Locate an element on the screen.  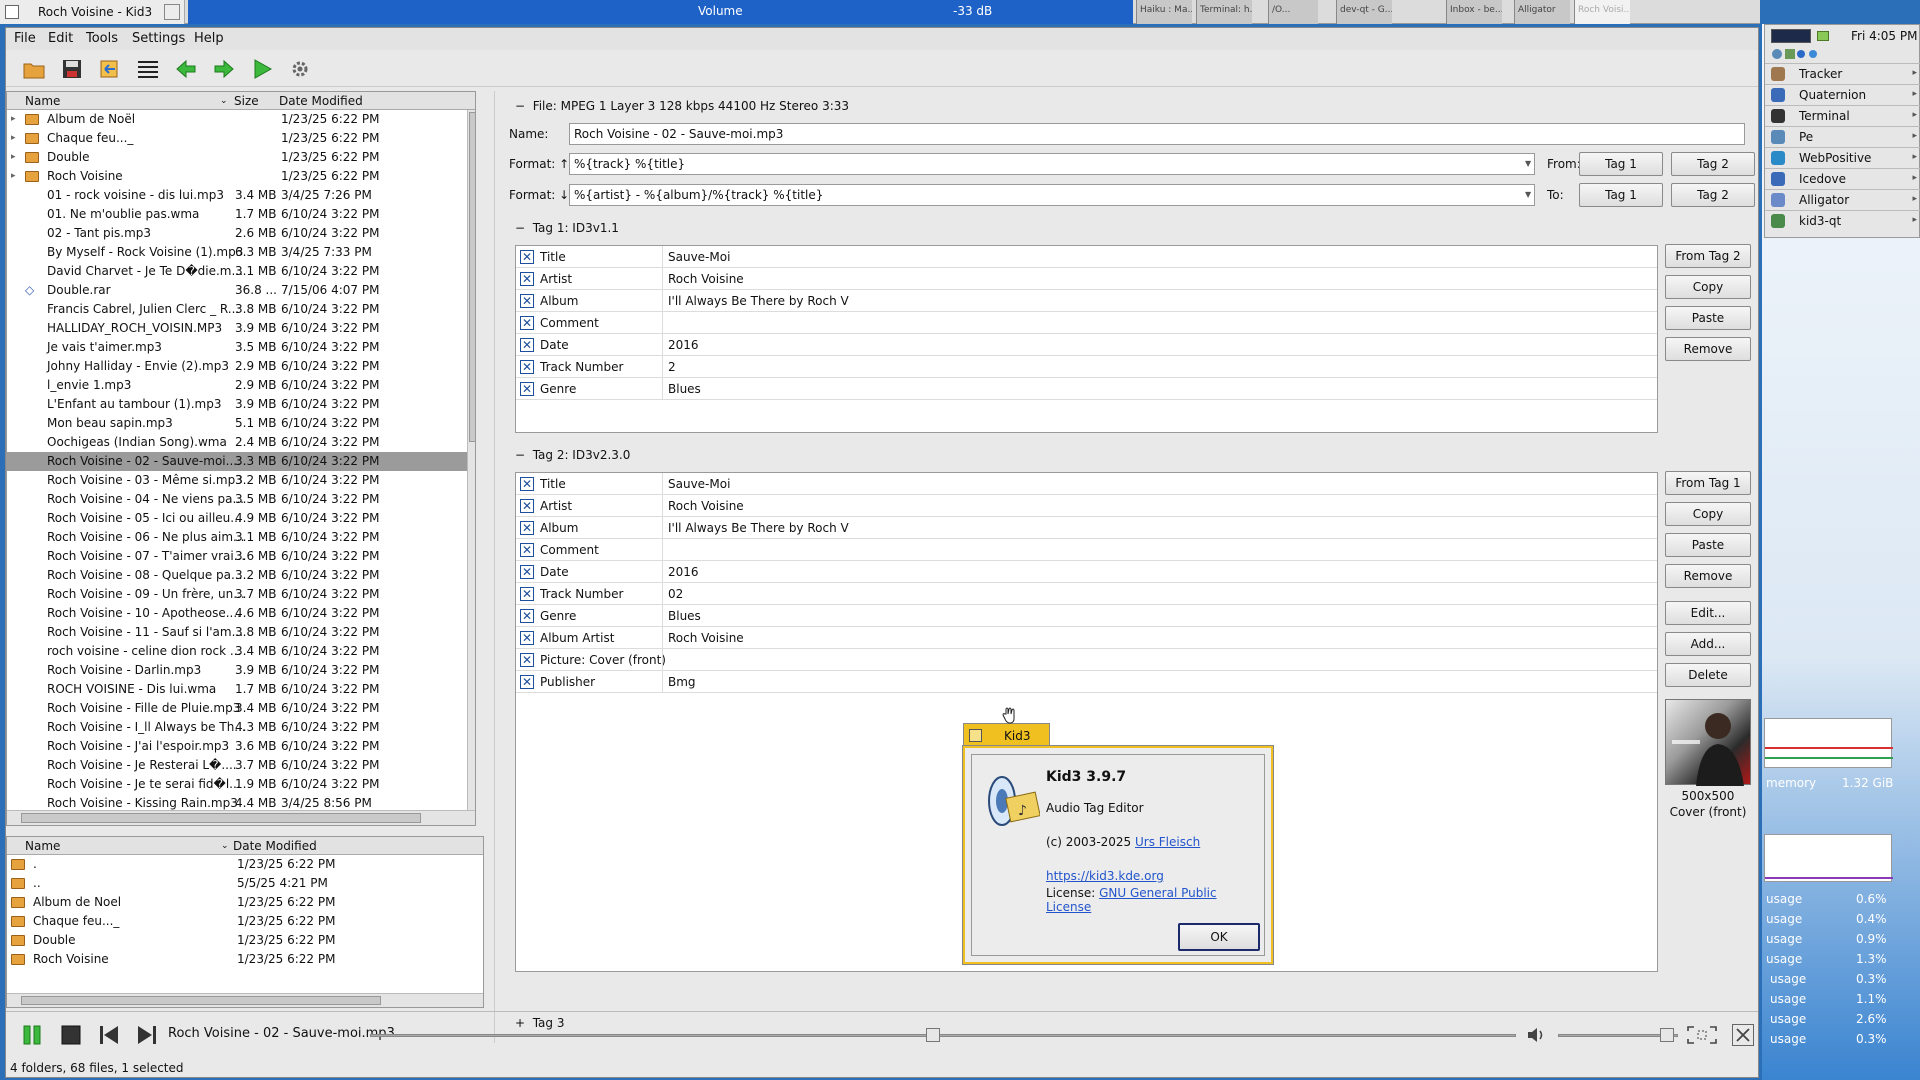
close-player-icon is located at coordinates (1743, 1035).